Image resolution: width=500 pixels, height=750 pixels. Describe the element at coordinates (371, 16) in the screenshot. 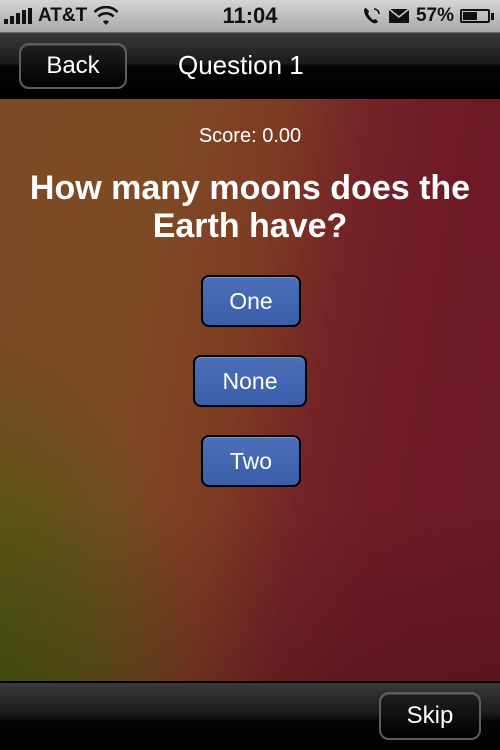

I see `phone-icon` at that location.